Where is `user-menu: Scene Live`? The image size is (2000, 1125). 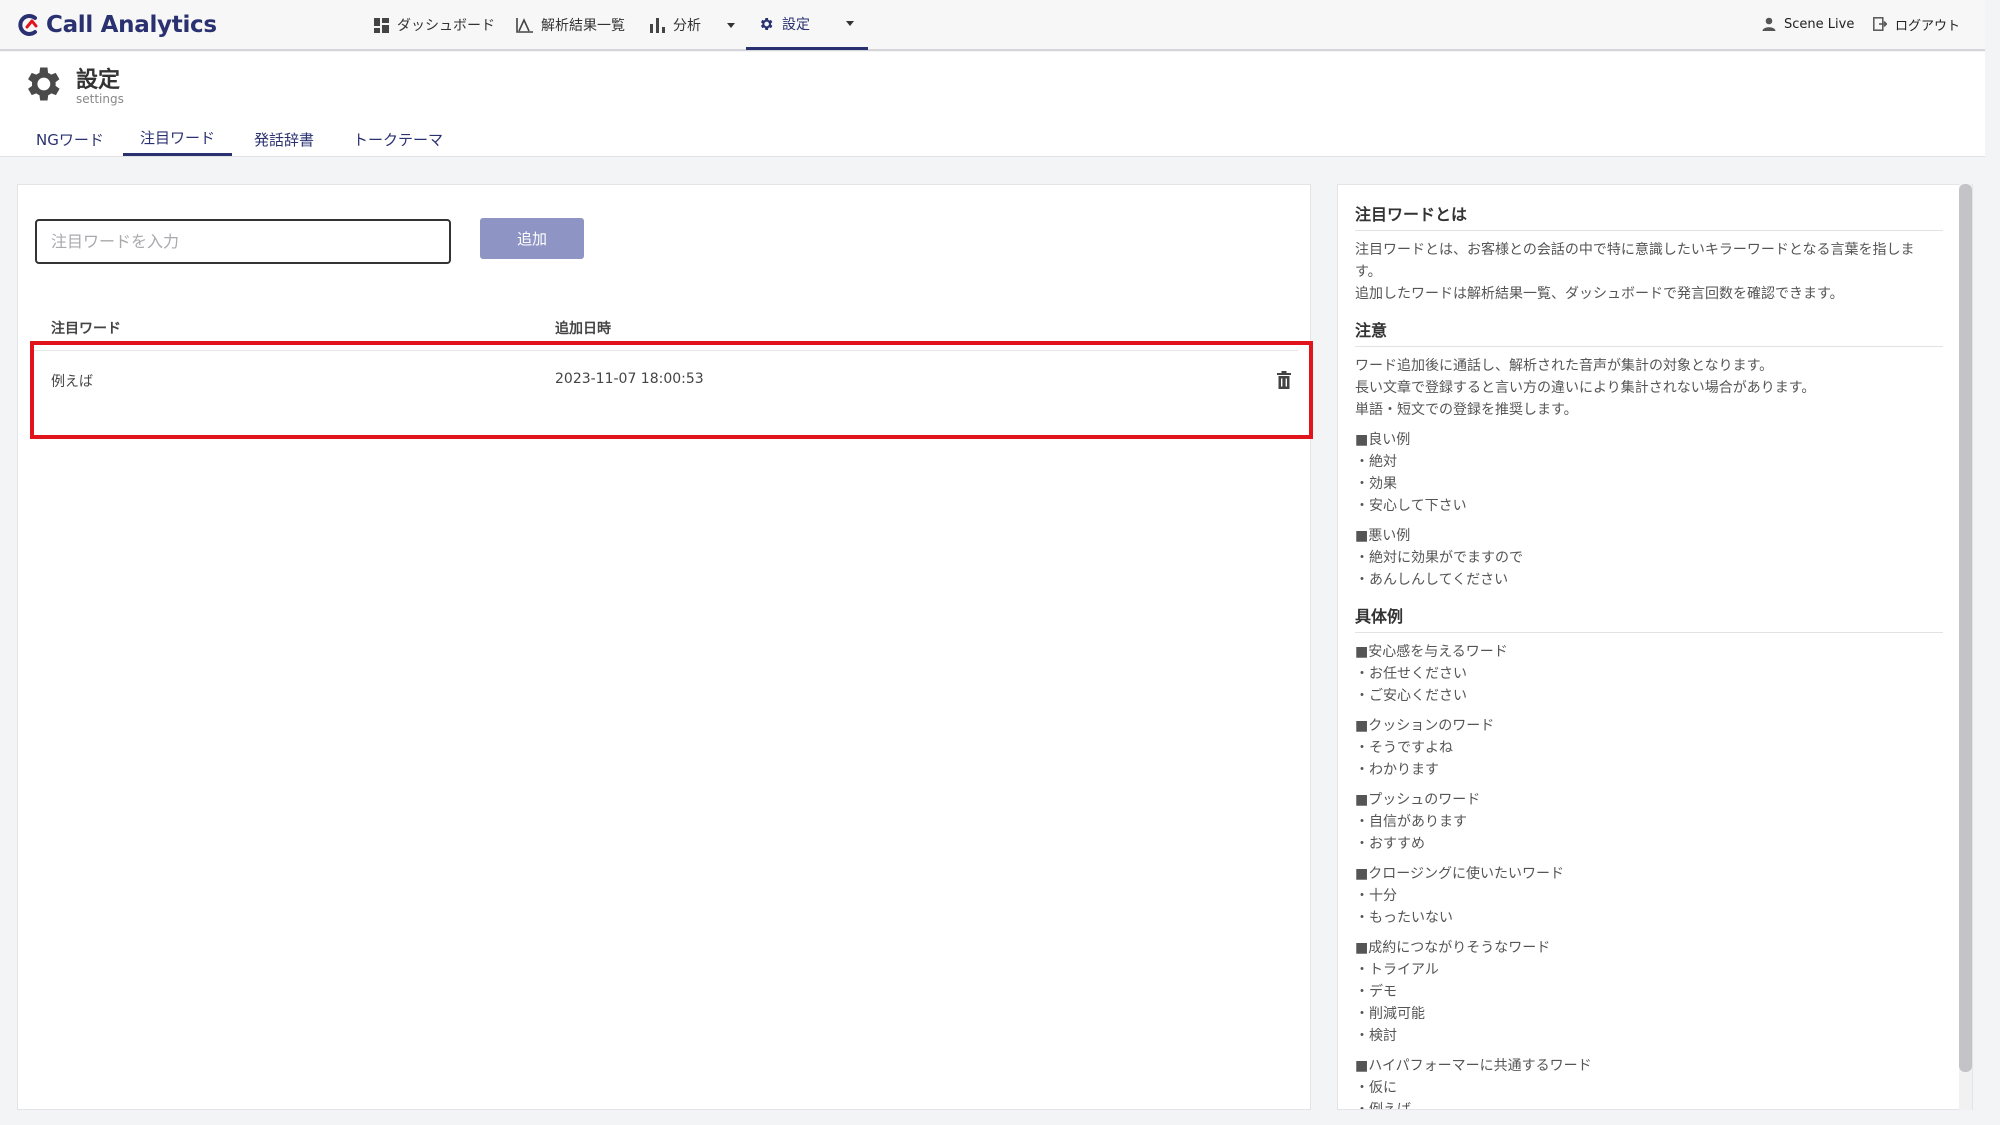
user-menu: Scene Live is located at coordinates (1808, 24).